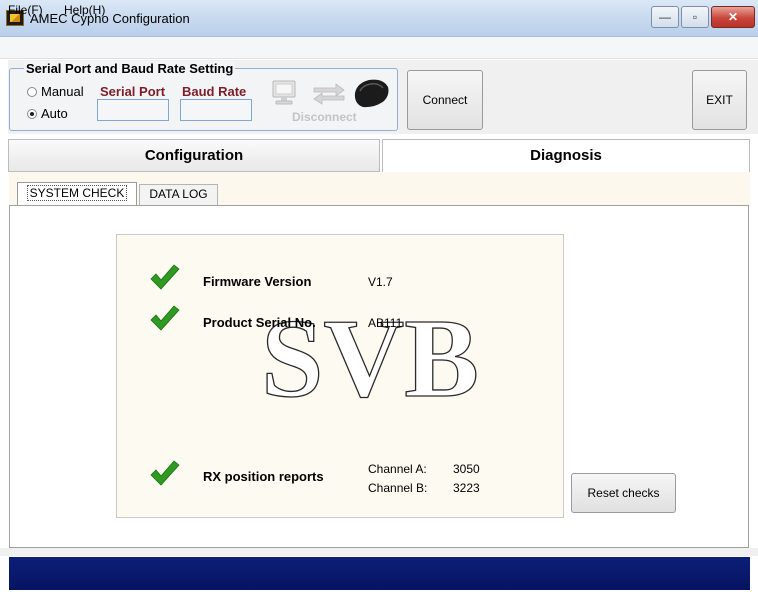 This screenshot has height=598, width=758. I want to click on tab-system-check-label: SYSTEM CHECK, so click(77, 193).